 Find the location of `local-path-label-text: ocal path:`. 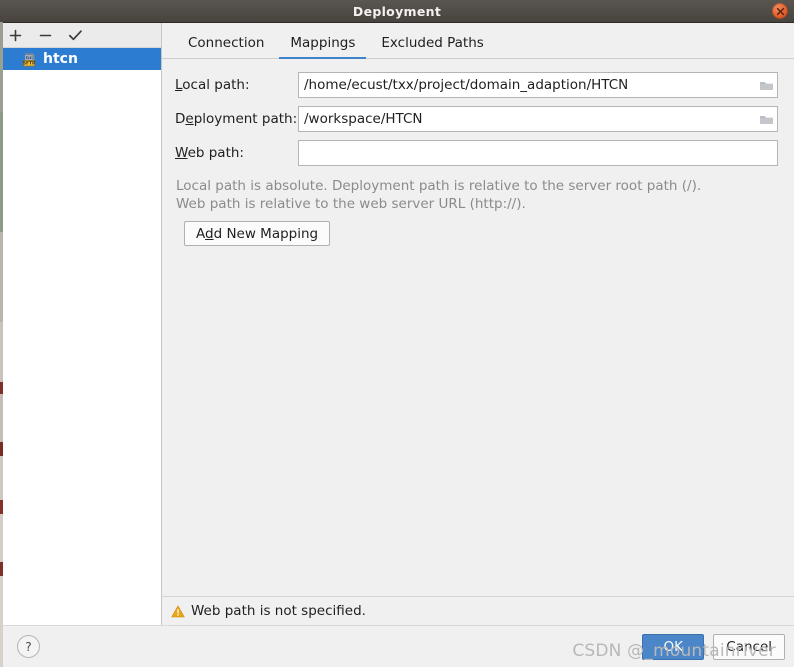

local-path-label-text: ocal path: is located at coordinates (216, 85).